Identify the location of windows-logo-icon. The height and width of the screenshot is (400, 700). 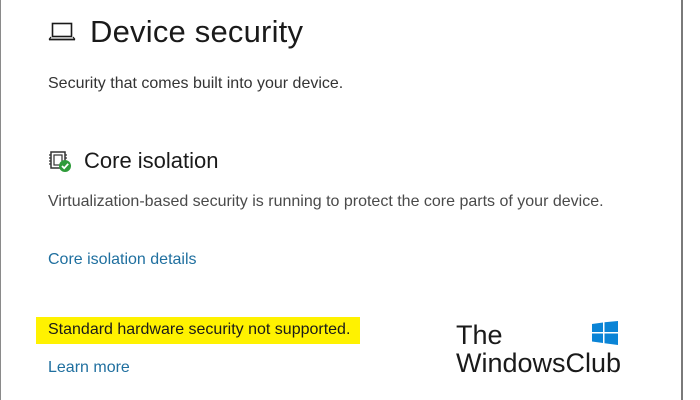
(605, 333).